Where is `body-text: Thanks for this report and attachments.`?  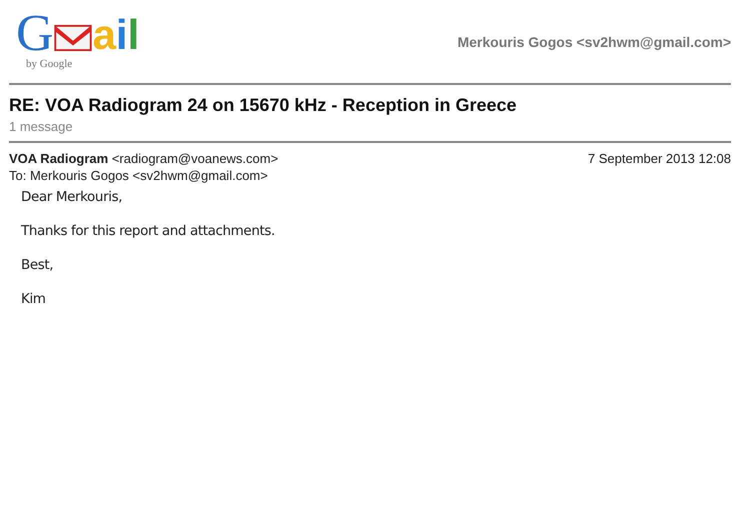 body-text: Thanks for this report and attachments. is located at coordinates (148, 231).